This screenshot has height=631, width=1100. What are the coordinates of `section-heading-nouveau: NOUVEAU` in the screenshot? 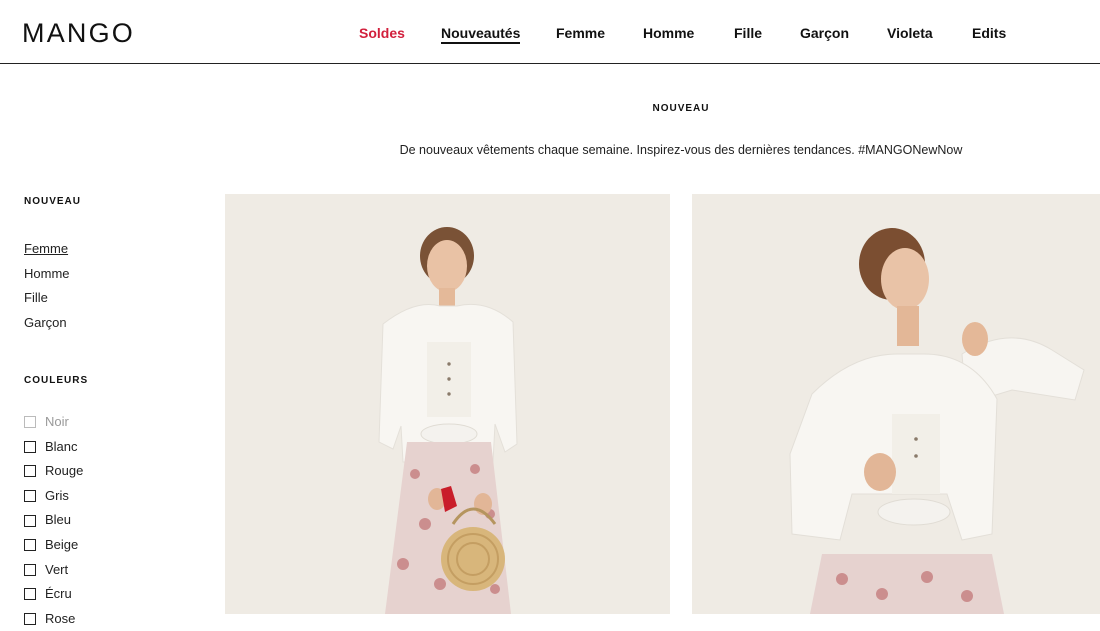 It's located at (53, 201).